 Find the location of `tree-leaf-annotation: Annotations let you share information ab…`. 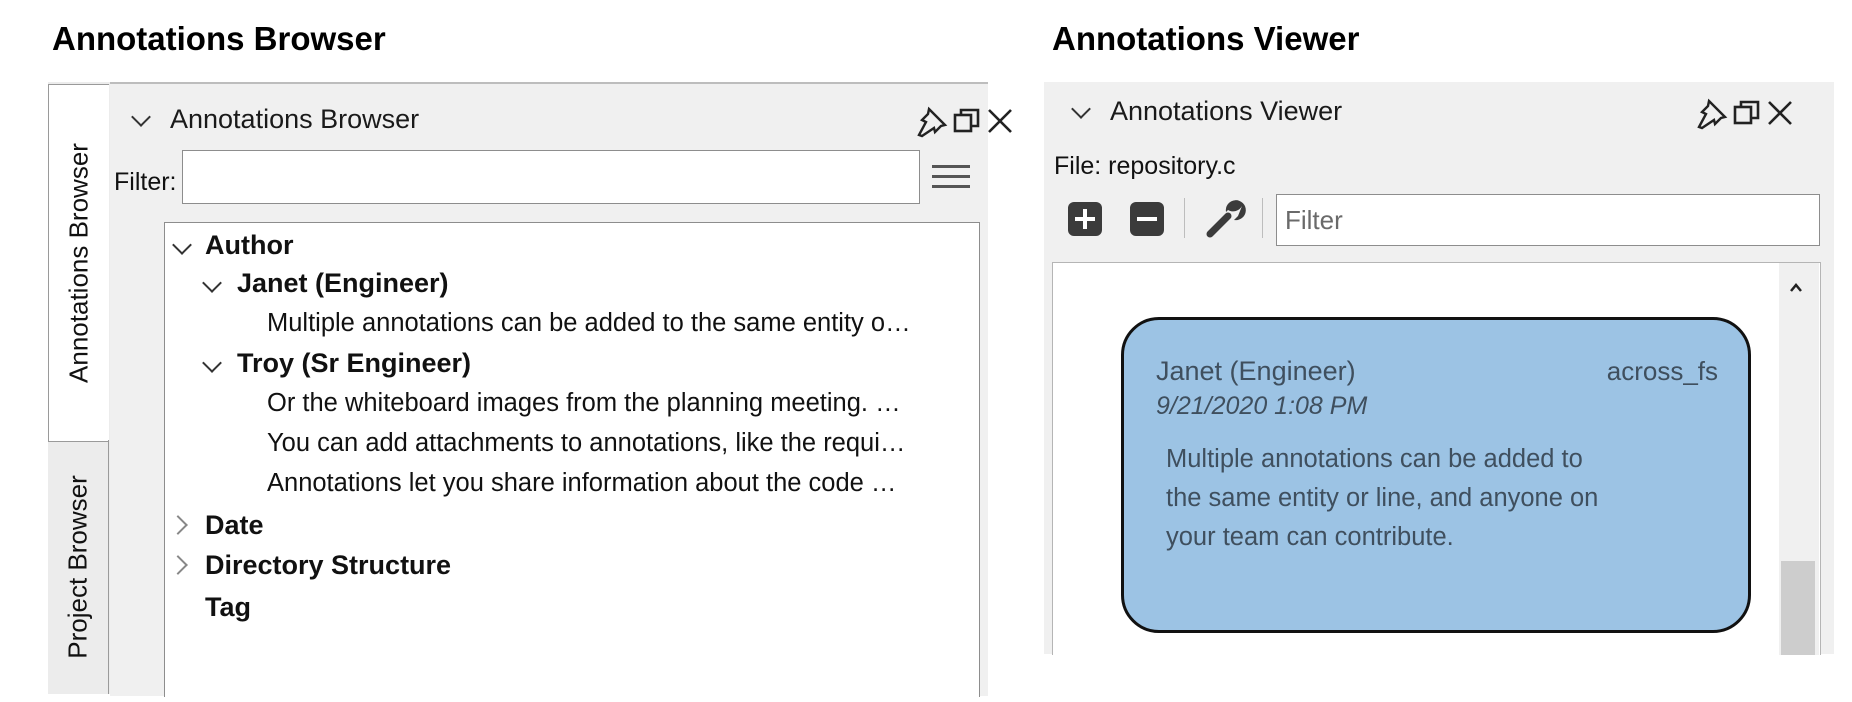

tree-leaf-annotation: Annotations let you share information ab… is located at coordinates (581, 483).